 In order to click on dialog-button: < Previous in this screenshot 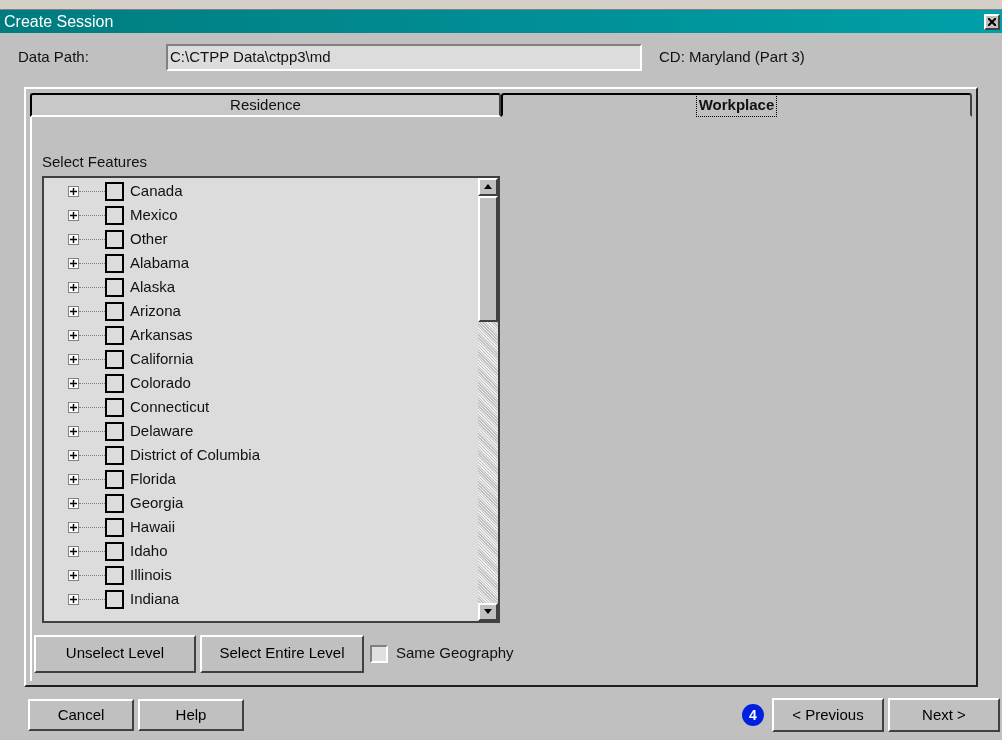, I will do `click(828, 715)`.